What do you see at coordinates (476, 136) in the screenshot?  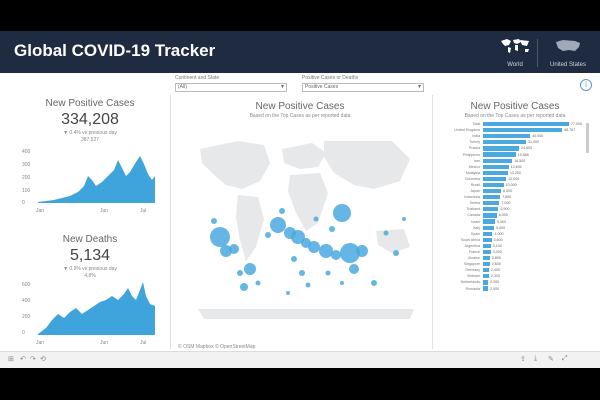 I see `country-name: India` at bounding box center [476, 136].